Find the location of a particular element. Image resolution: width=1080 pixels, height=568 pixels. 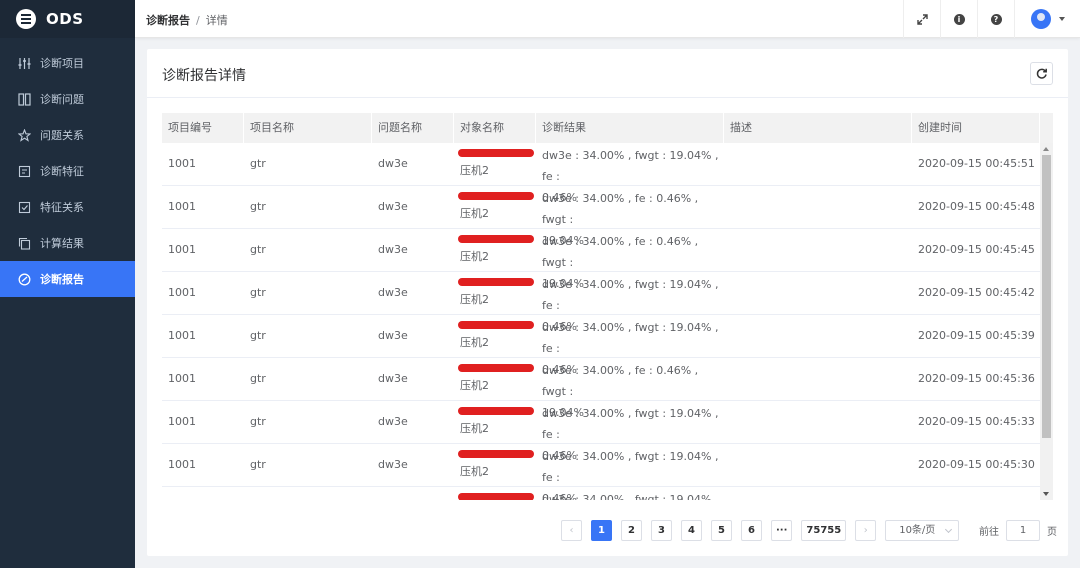

sidebar-item-4: 诊断特征 is located at coordinates (67, 171).